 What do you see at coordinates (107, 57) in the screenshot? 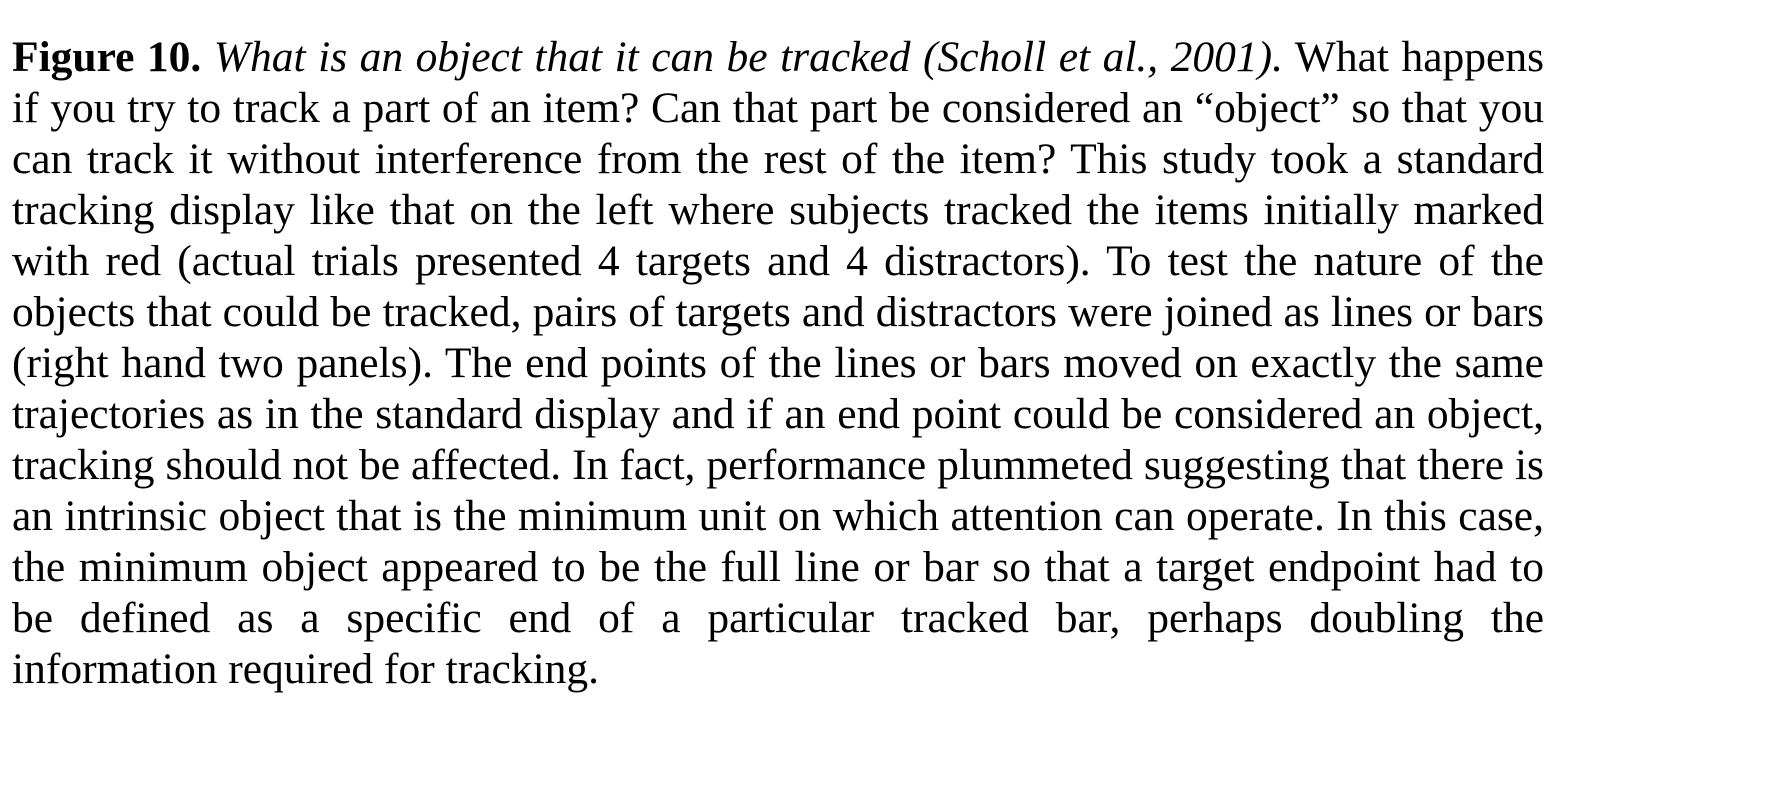
I see `figure-label: Figure 10.` at bounding box center [107, 57].